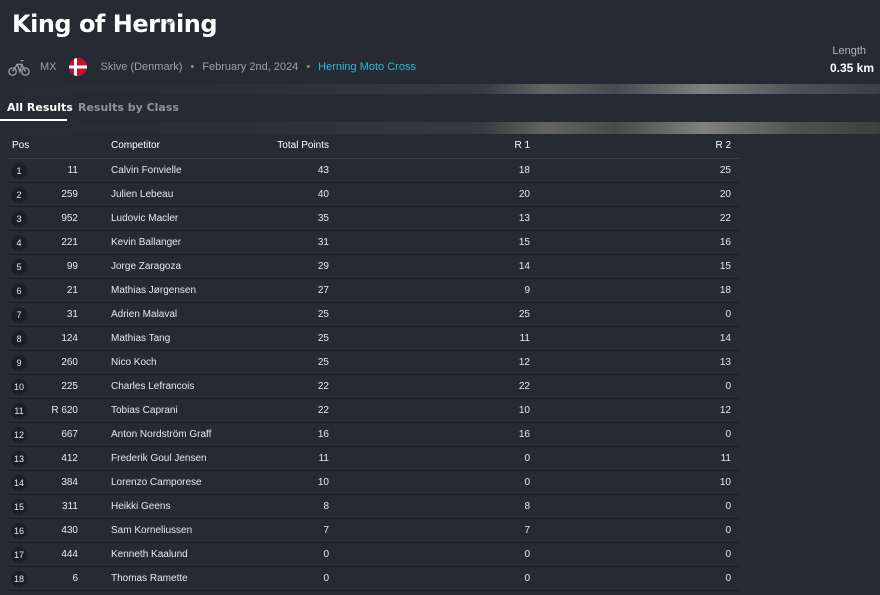 The width and height of the screenshot is (880, 595). What do you see at coordinates (70, 506) in the screenshot?
I see `rider-number: 311` at bounding box center [70, 506].